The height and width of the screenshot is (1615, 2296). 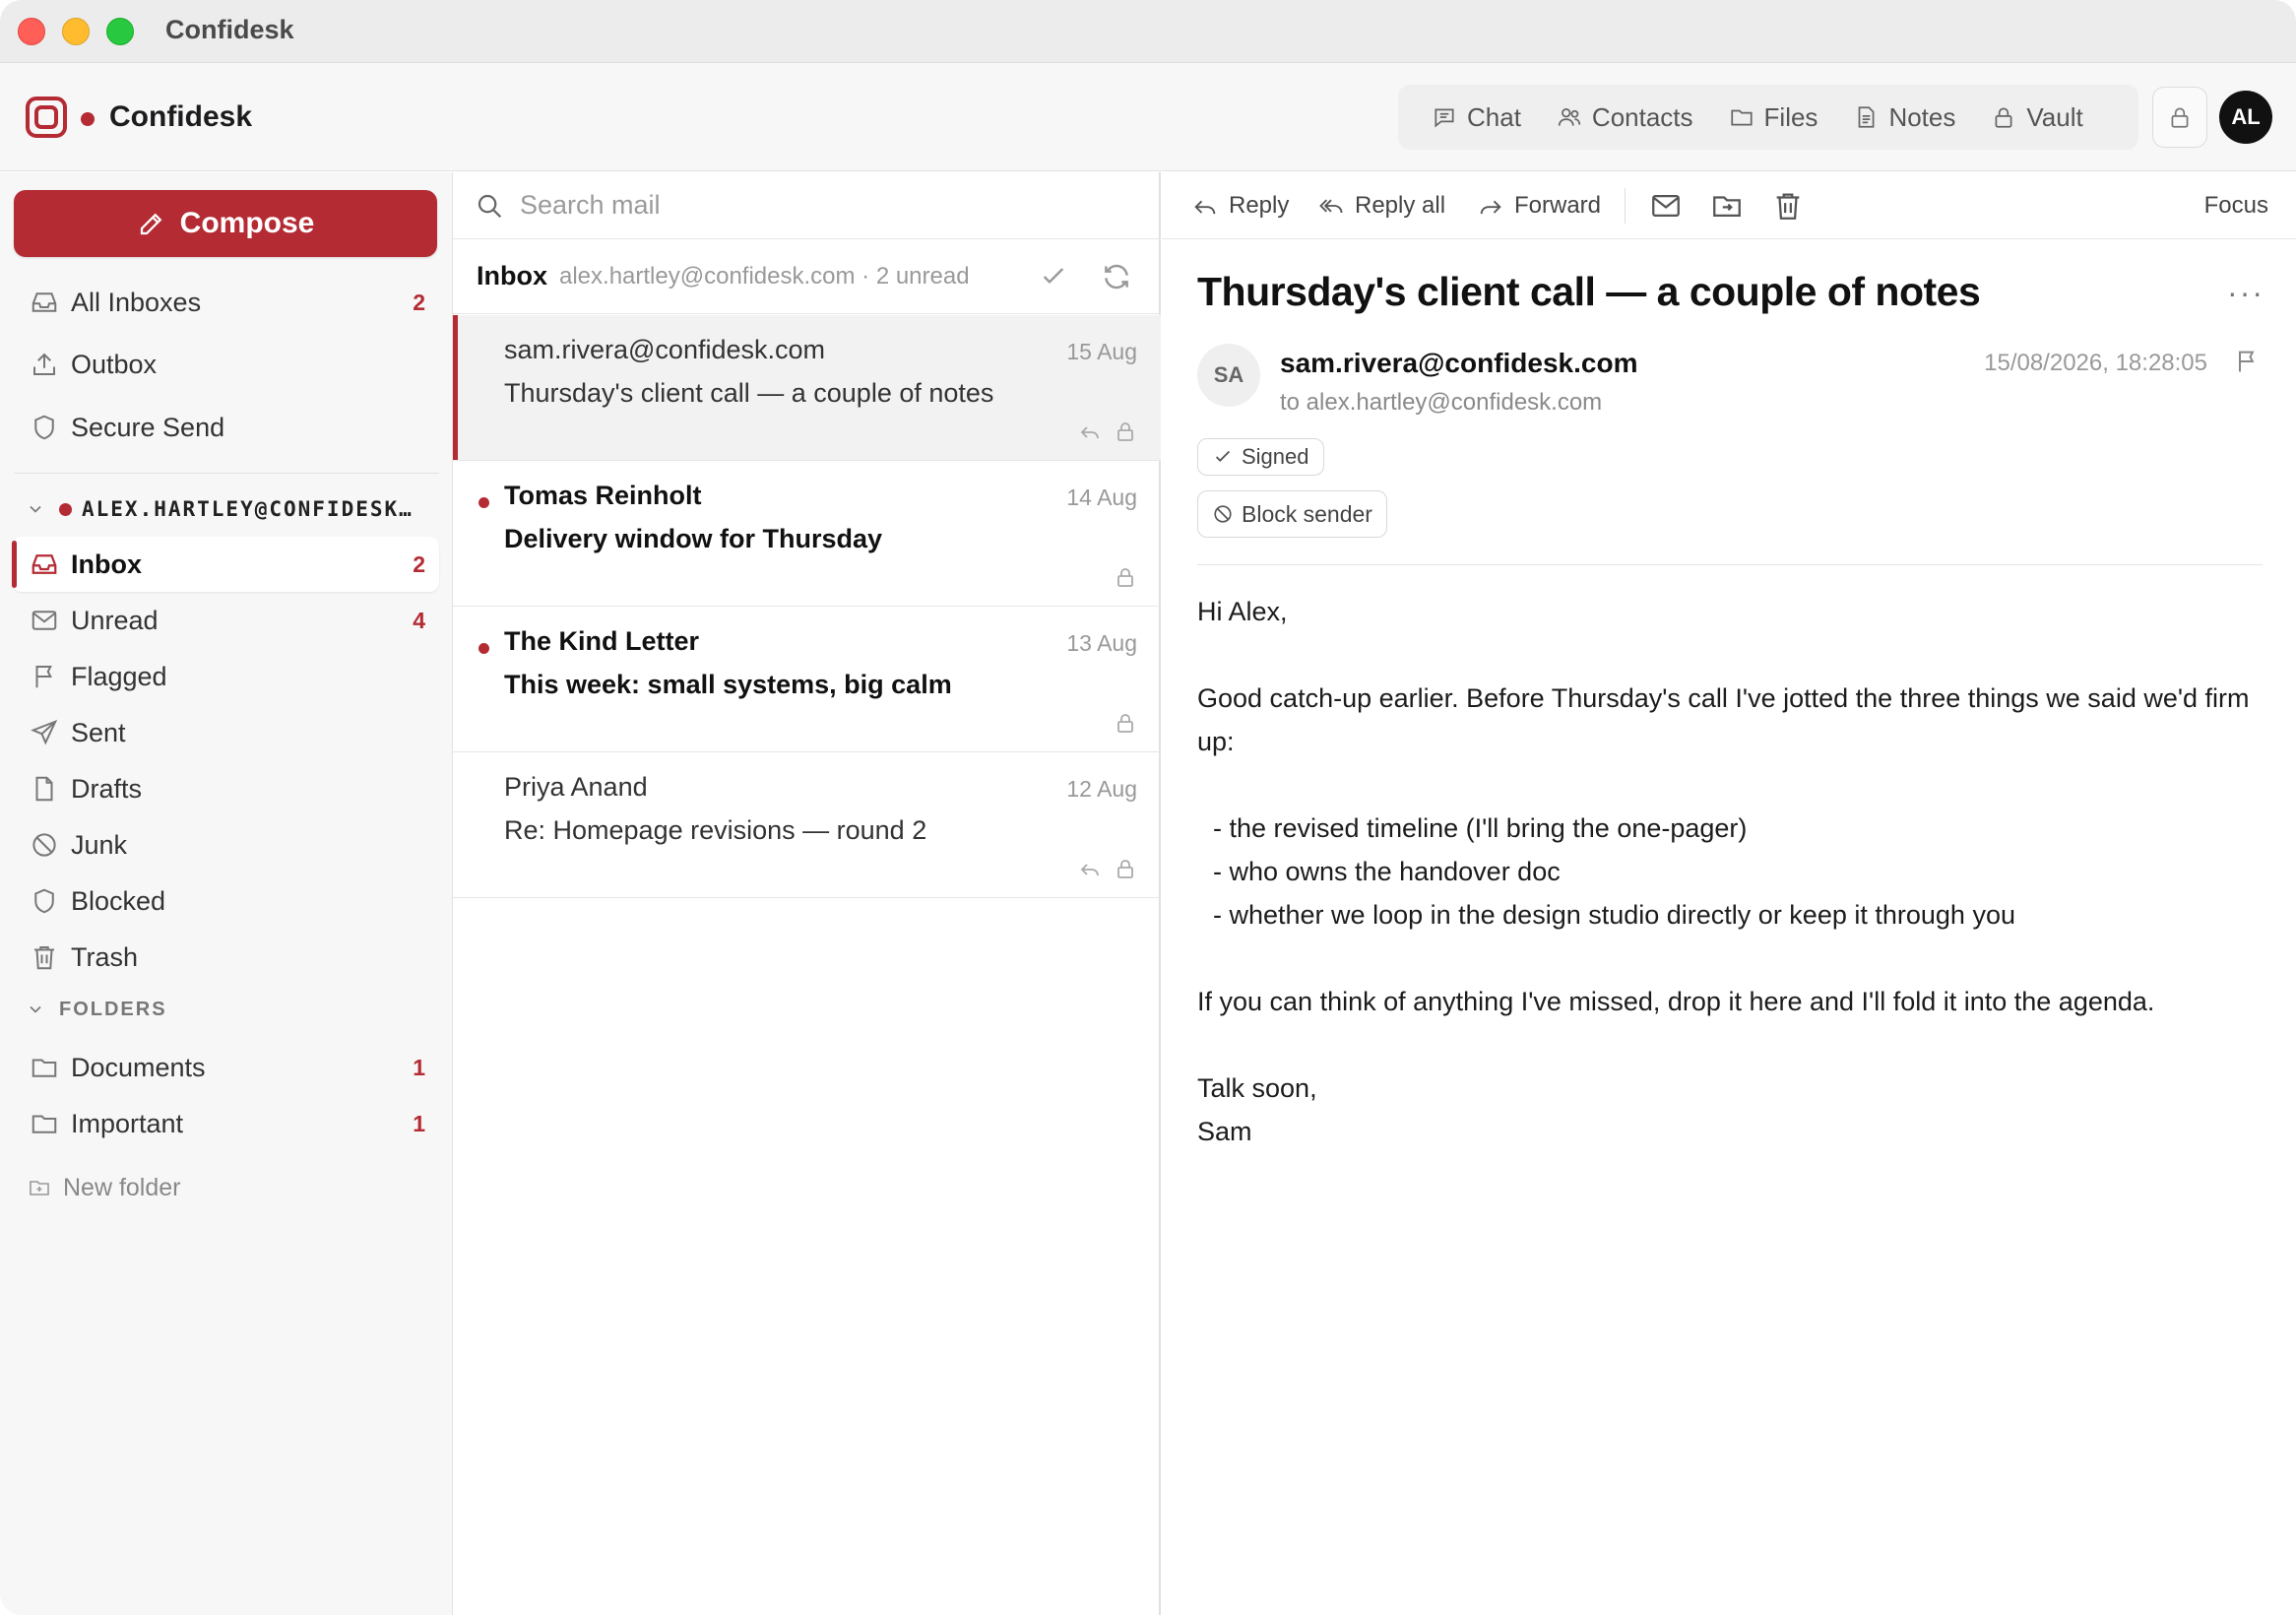 What do you see at coordinates (1089, 870) in the screenshot?
I see `replied-icon` at bounding box center [1089, 870].